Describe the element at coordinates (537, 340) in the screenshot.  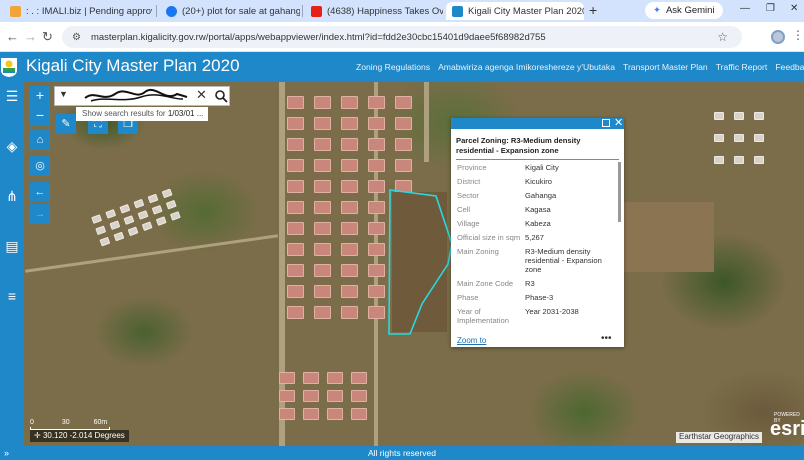
I see `popup-footer: Zoom to •••` at that location.